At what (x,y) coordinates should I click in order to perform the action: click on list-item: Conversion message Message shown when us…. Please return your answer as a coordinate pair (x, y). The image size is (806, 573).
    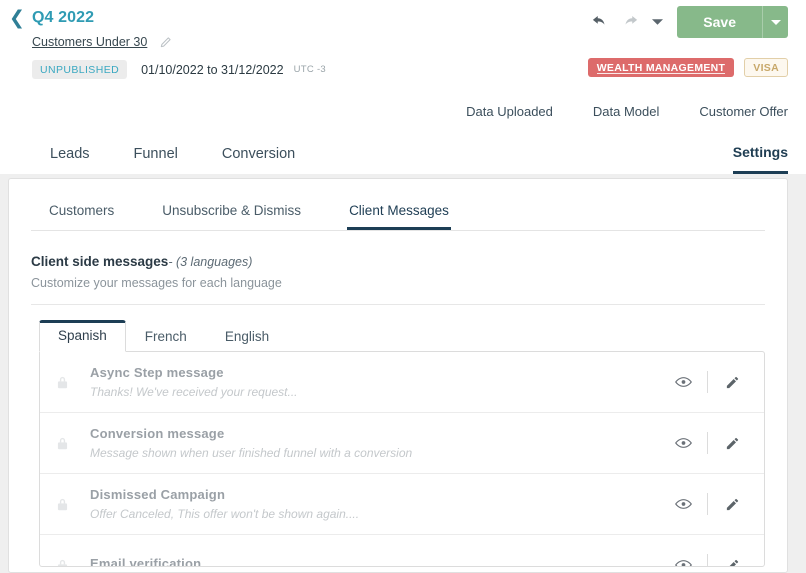
    Looking at the image, I should click on (402, 443).